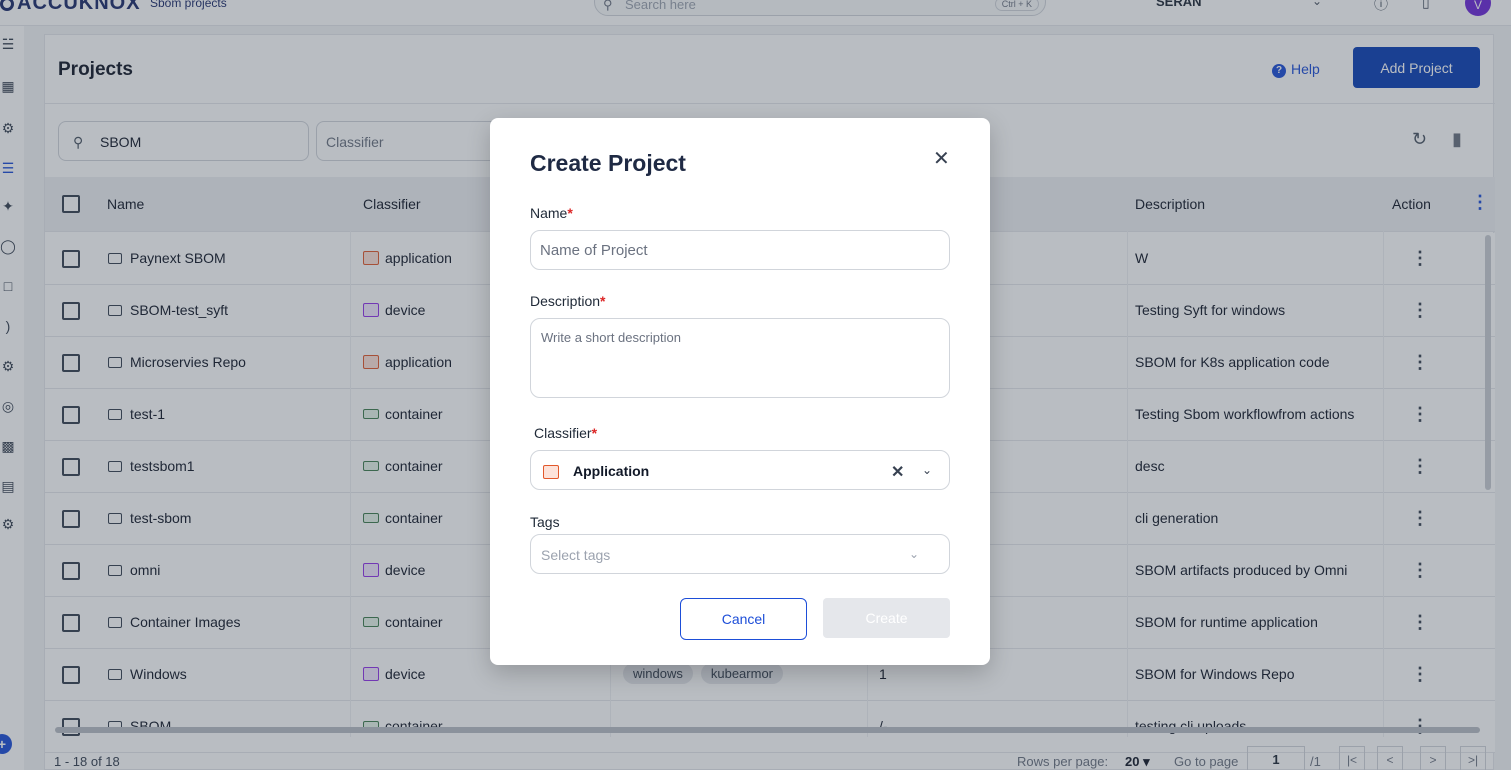  Describe the element at coordinates (563, 433) in the screenshot. I see `classifier-label-text: Classifier` at that location.